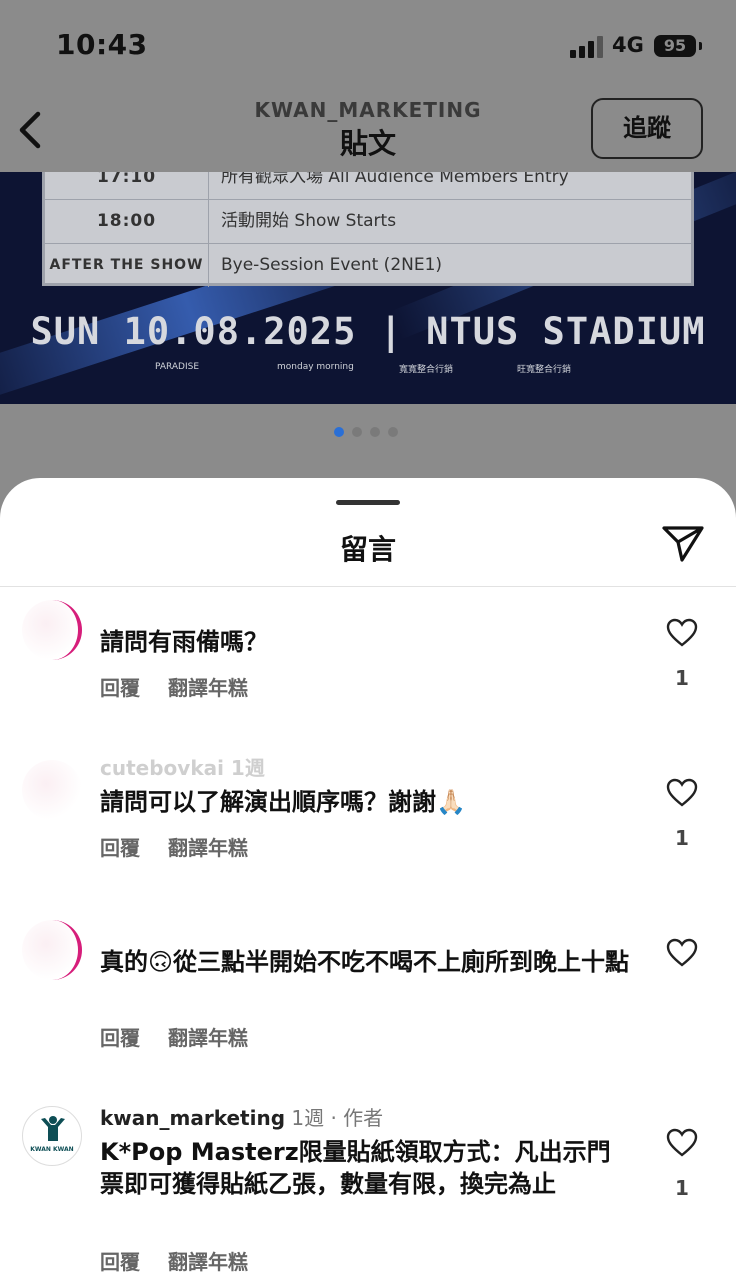  Describe the element at coordinates (647, 128) in the screenshot. I see `follow-button: 追蹤` at that location.